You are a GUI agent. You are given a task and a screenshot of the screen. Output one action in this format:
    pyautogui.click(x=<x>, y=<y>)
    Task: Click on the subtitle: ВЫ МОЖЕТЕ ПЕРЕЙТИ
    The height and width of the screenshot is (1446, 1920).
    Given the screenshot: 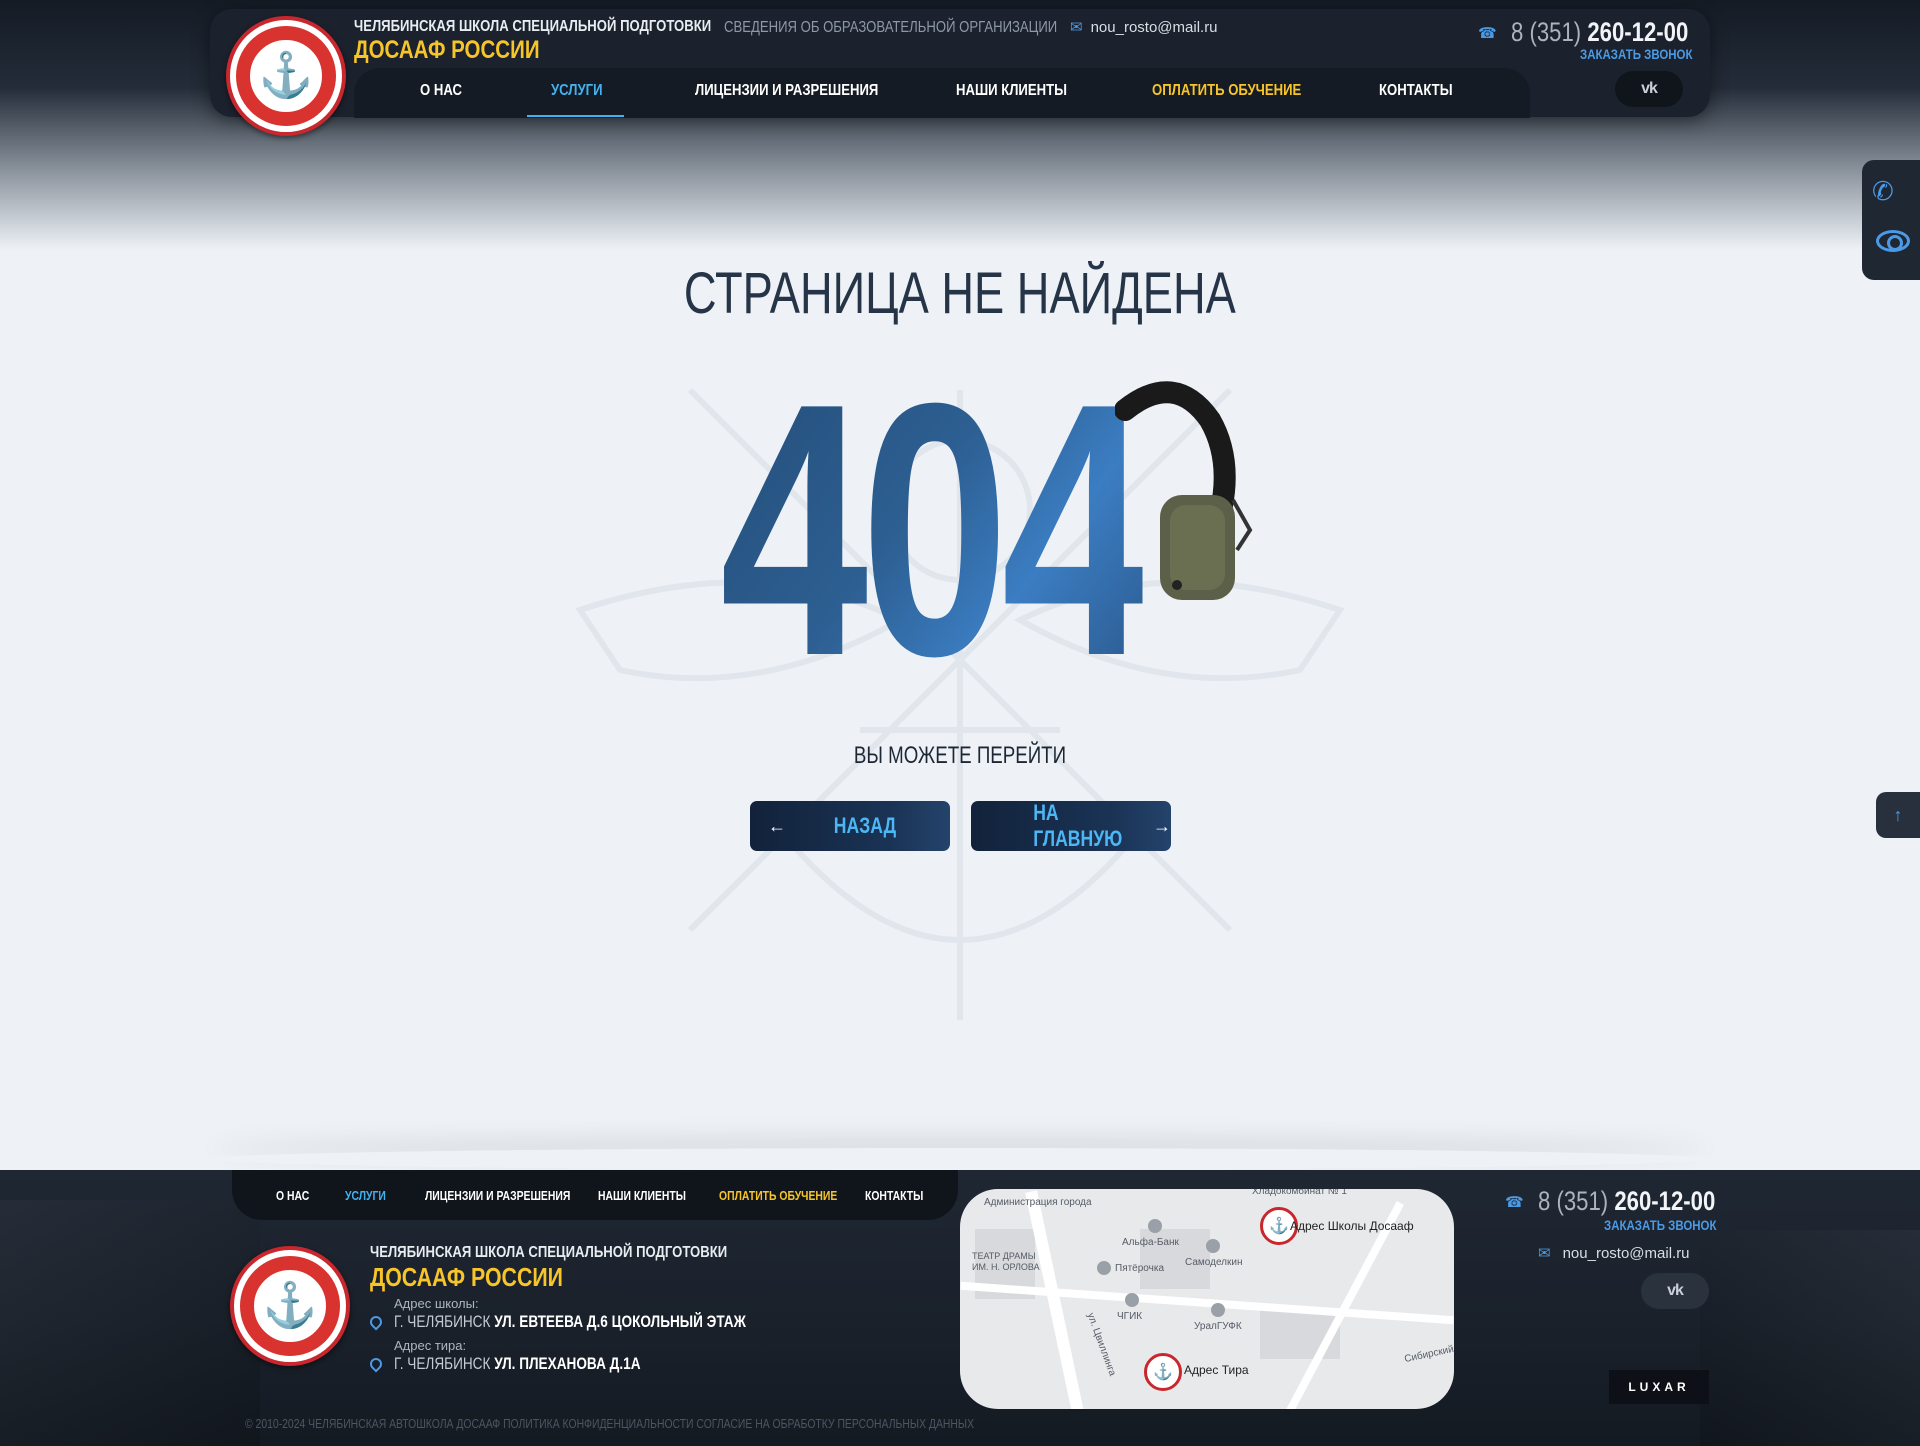 What is the action you would take?
    pyautogui.click(x=960, y=755)
    